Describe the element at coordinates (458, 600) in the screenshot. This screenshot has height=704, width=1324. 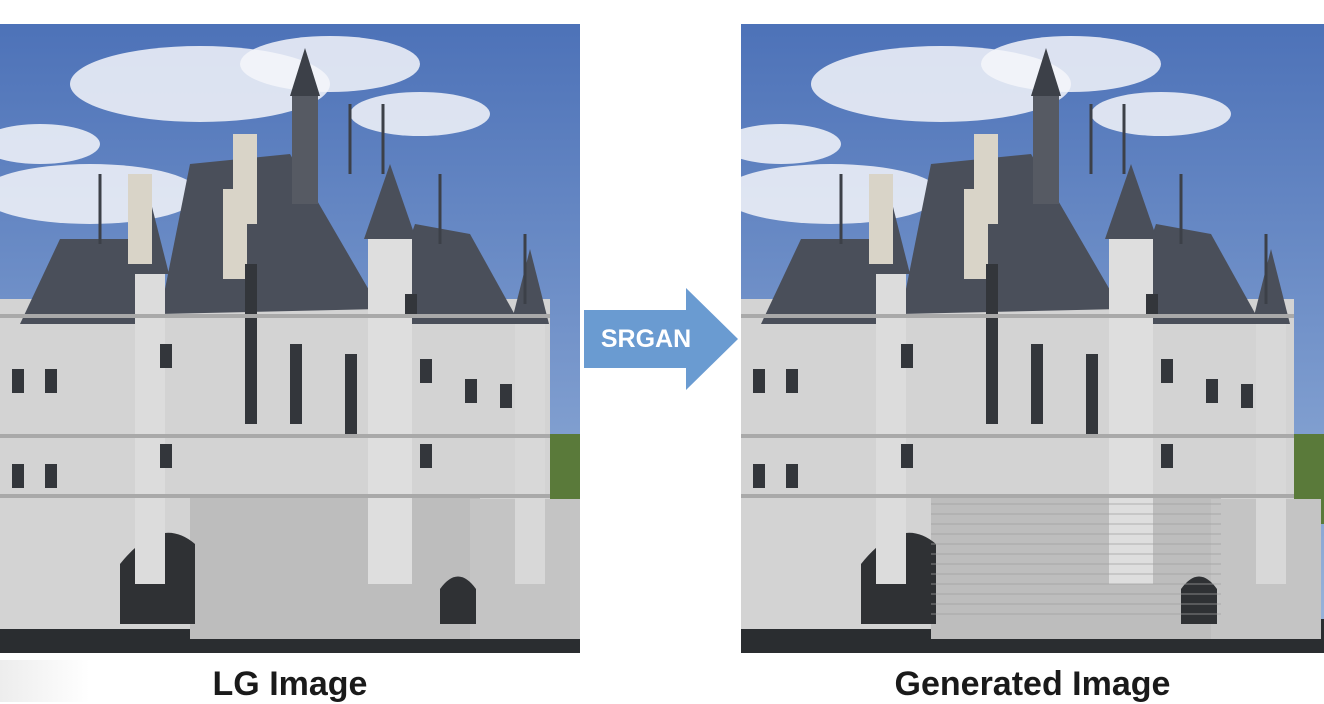
I see `small-arch` at that location.